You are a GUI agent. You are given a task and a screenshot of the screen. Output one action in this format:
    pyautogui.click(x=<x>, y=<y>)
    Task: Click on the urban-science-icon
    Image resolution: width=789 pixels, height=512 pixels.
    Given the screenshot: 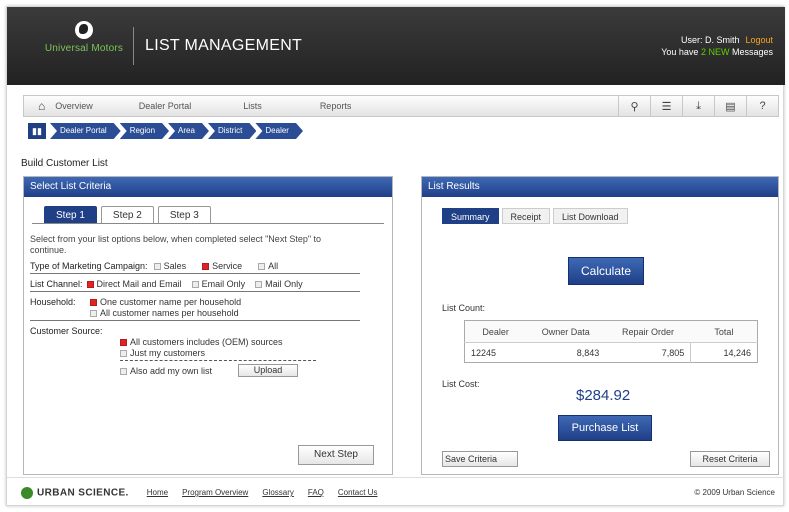 What is the action you would take?
    pyautogui.click(x=27, y=492)
    